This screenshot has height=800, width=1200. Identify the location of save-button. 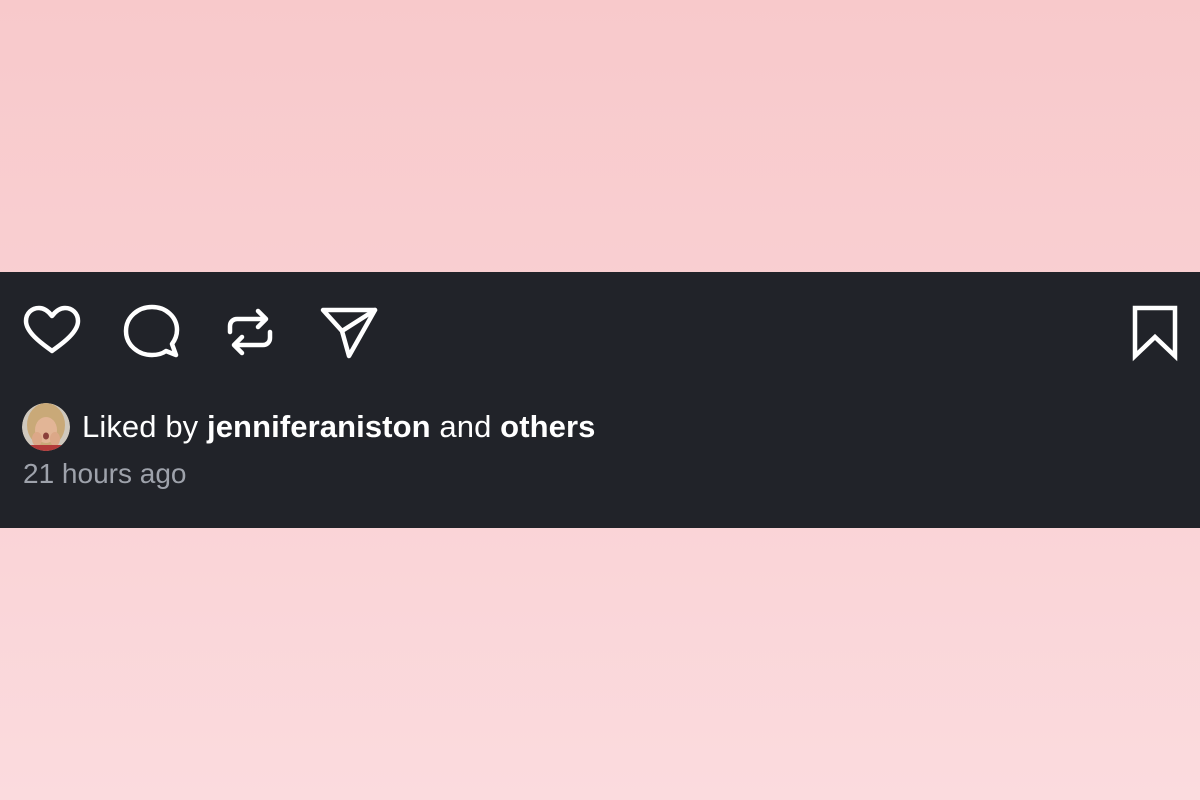
(1155, 332).